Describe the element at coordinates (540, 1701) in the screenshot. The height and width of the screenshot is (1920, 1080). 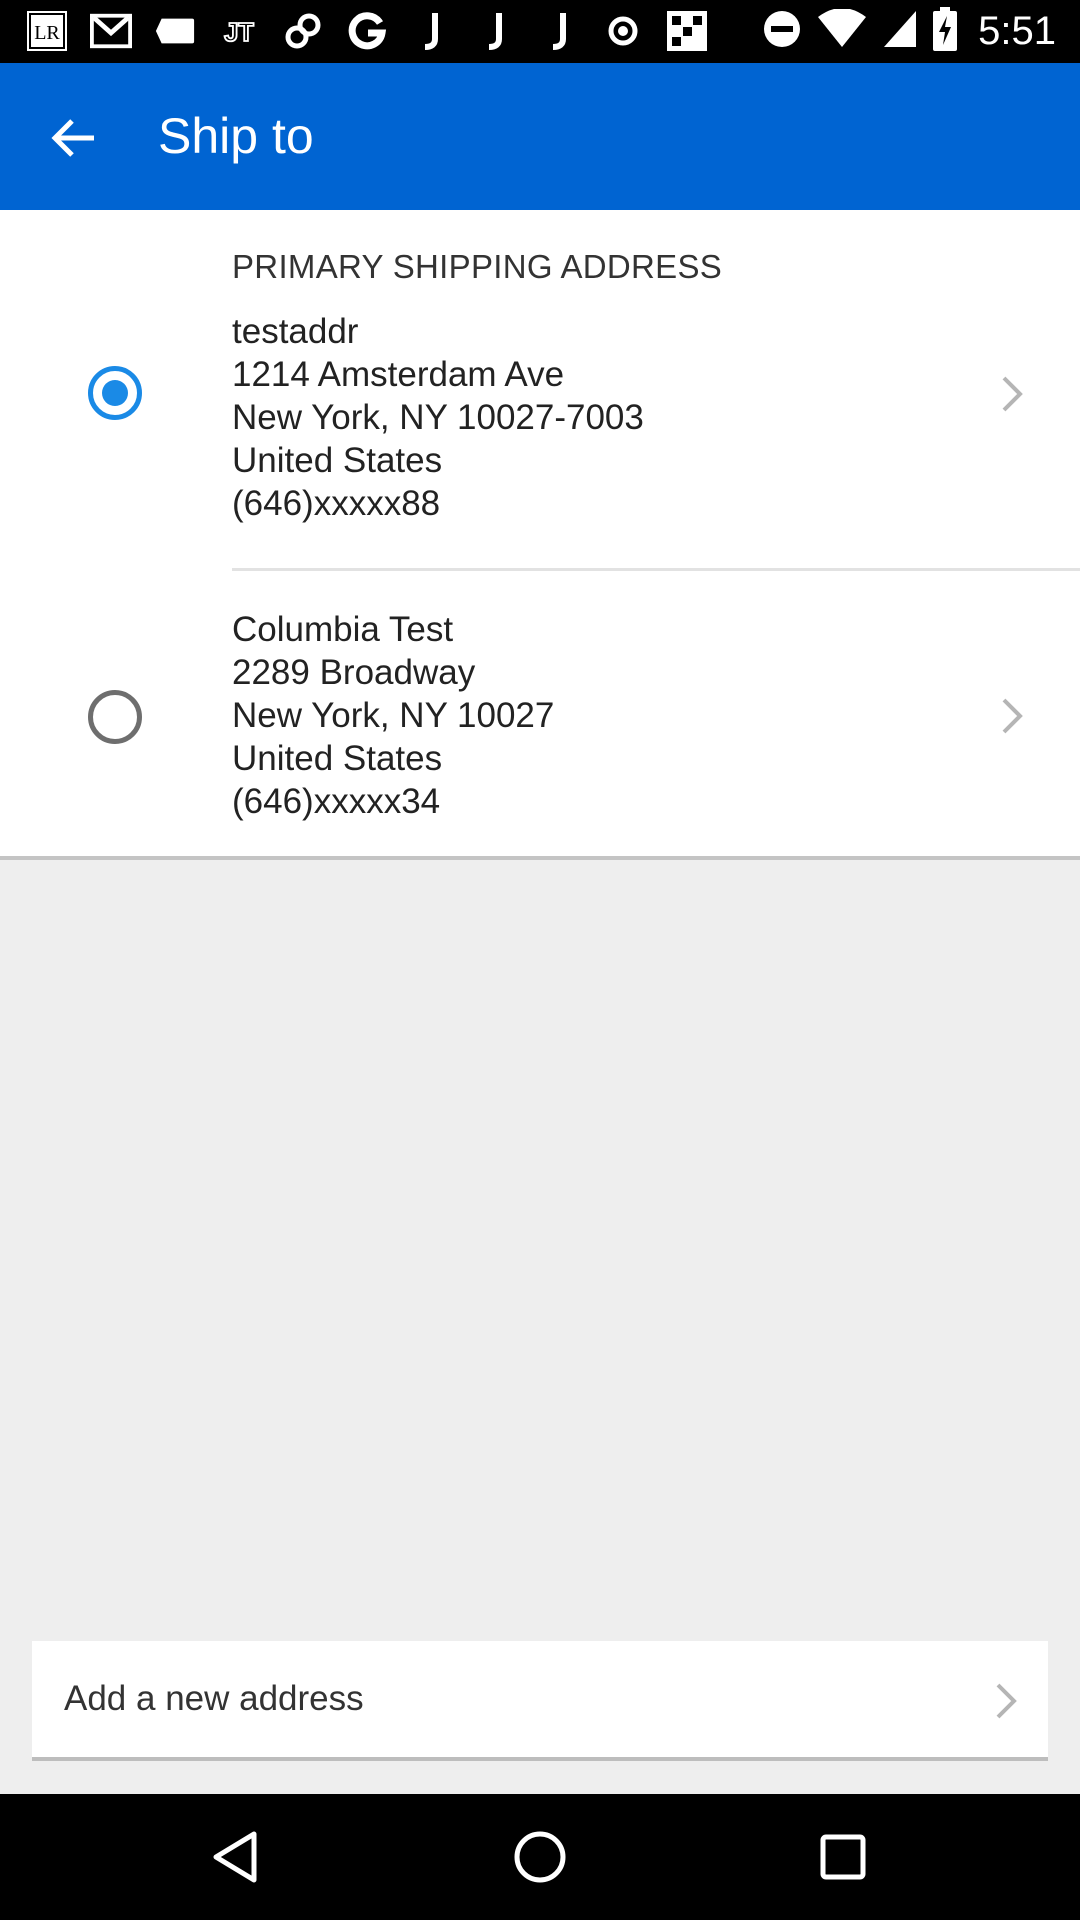
I see `add-new-address-button: Add a new address` at that location.